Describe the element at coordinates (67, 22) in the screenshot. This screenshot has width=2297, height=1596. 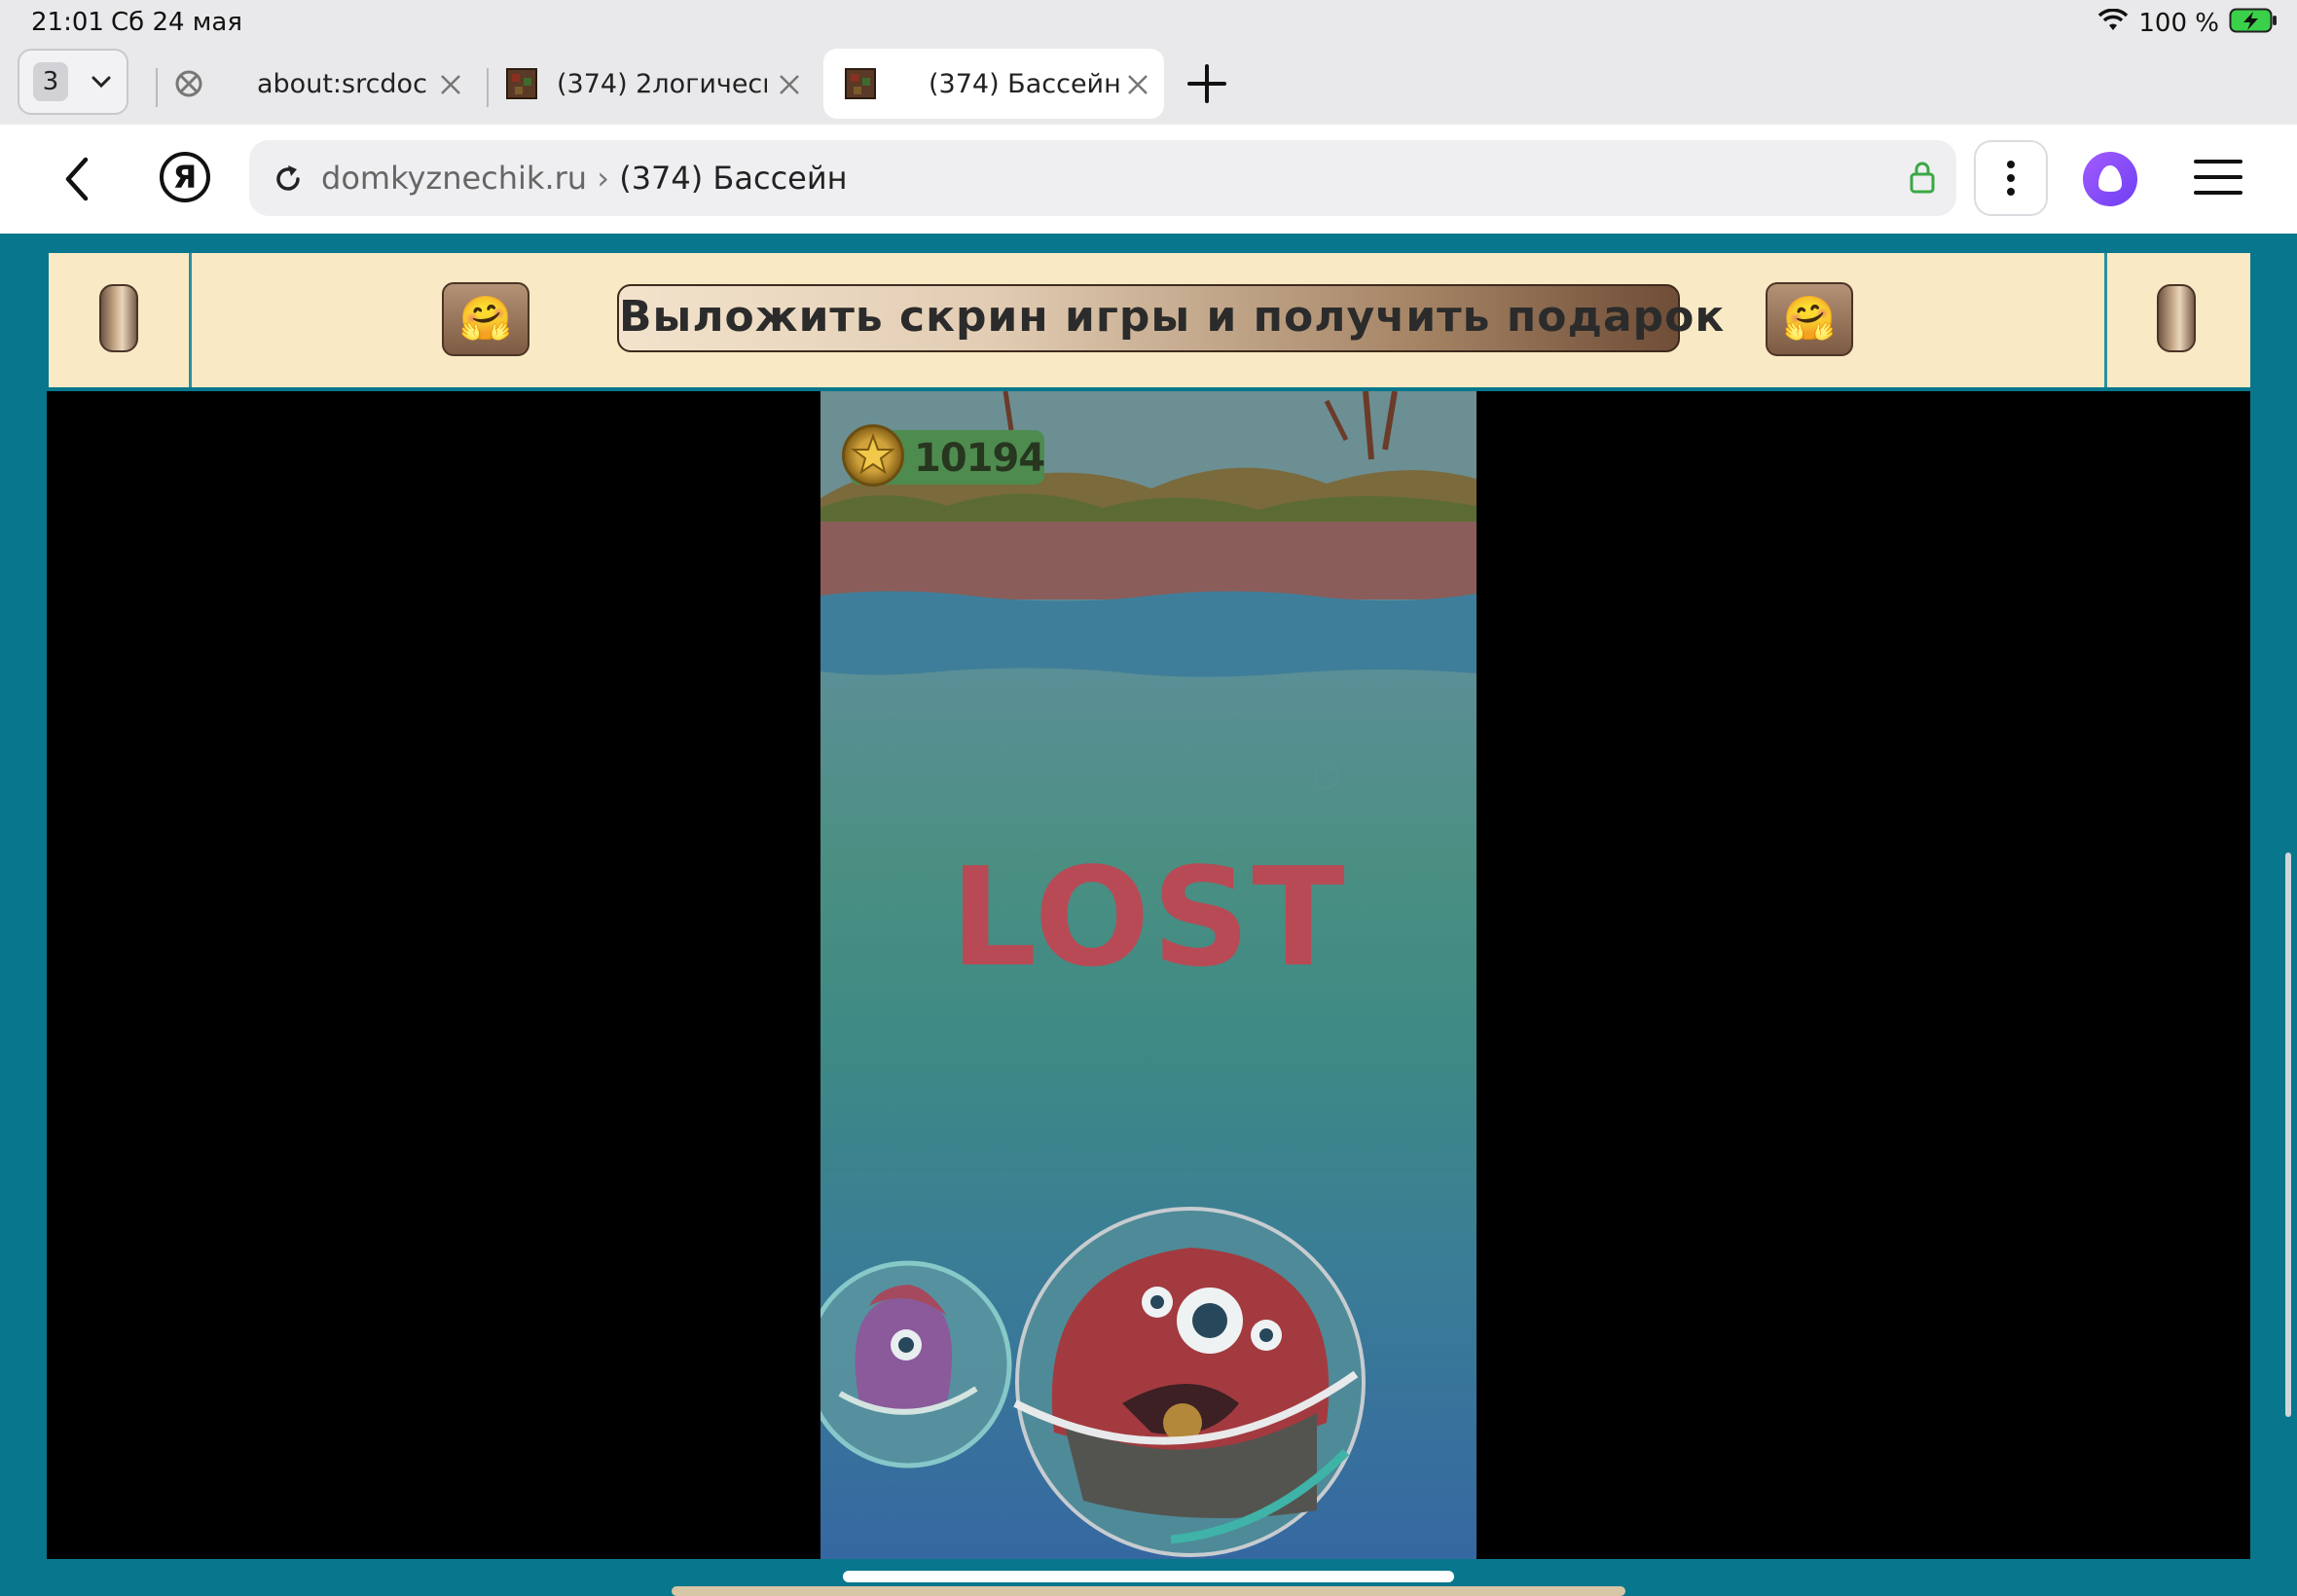
I see `status-time: 21:01` at that location.